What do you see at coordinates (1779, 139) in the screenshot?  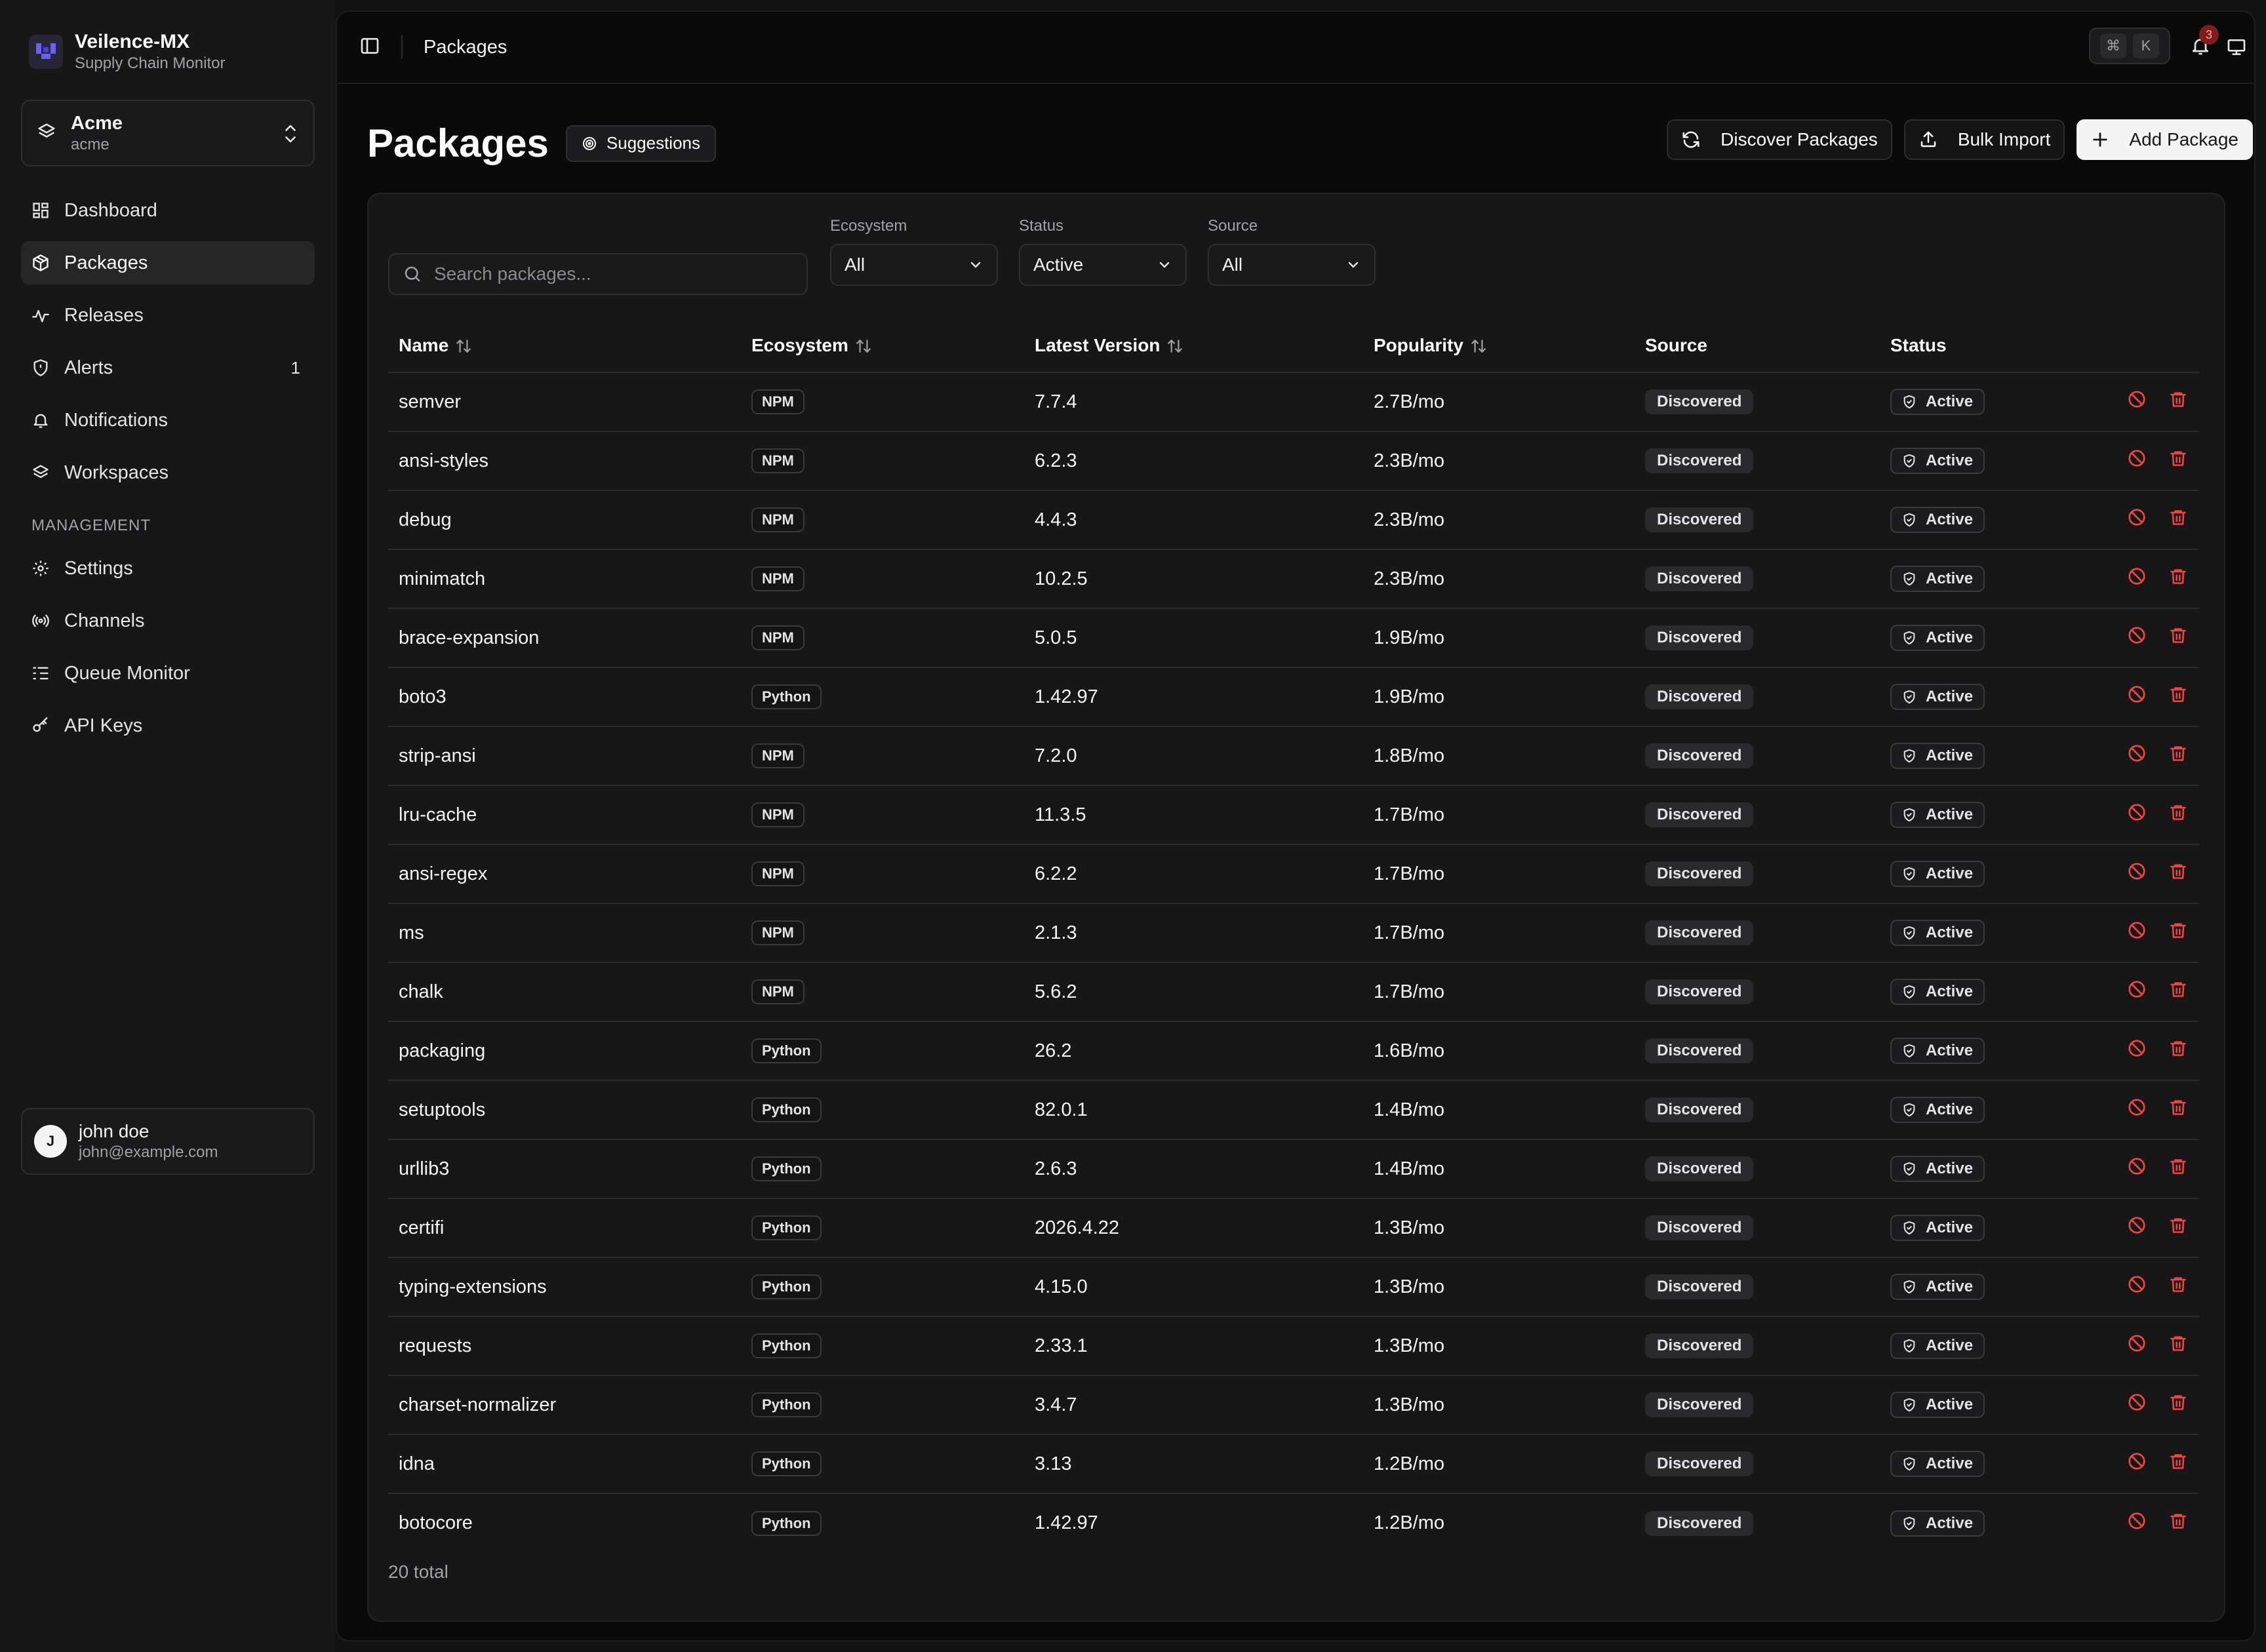 I see `discover-packages-button: Discover Packages` at bounding box center [1779, 139].